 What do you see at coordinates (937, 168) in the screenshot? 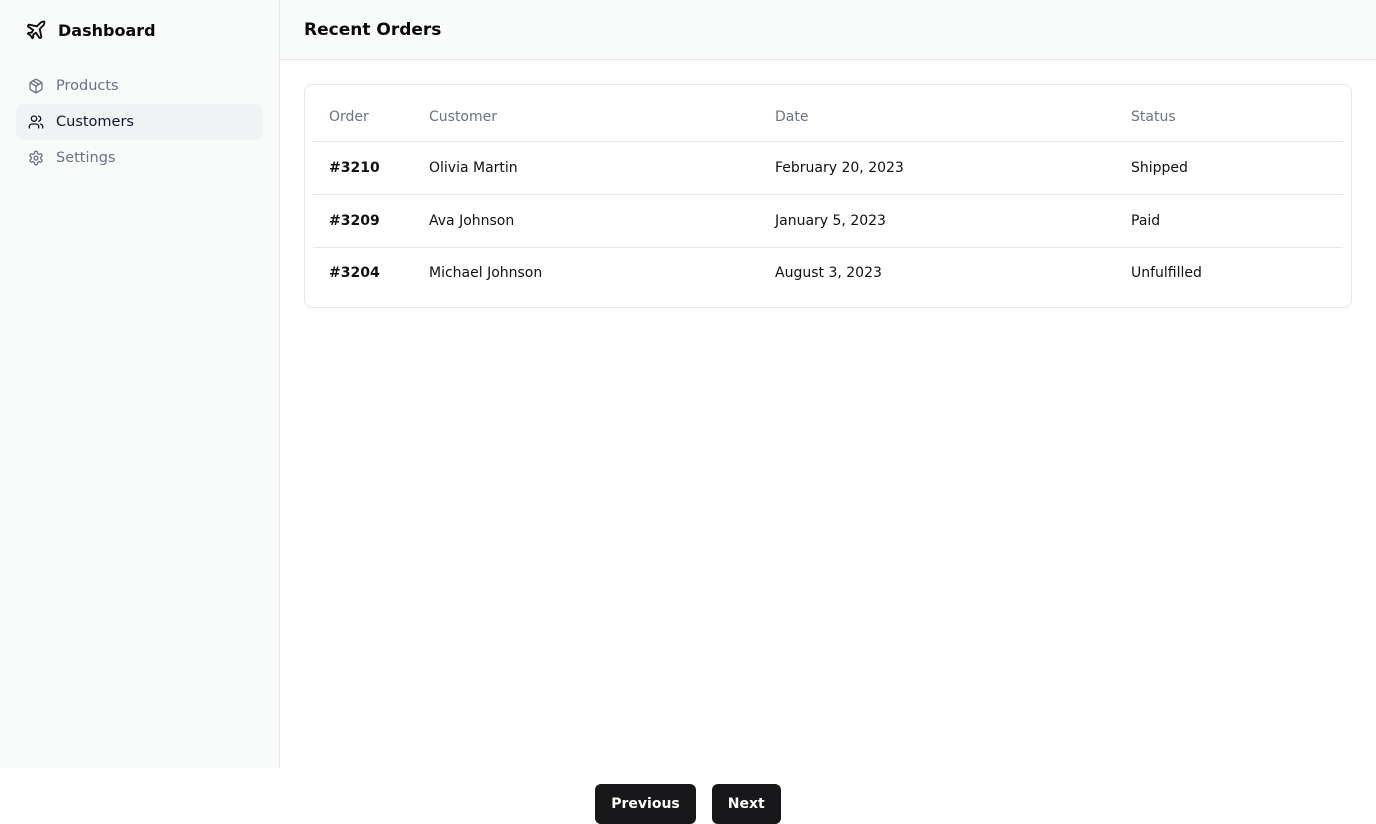
I see `date-cell: February 20, 2023` at bounding box center [937, 168].